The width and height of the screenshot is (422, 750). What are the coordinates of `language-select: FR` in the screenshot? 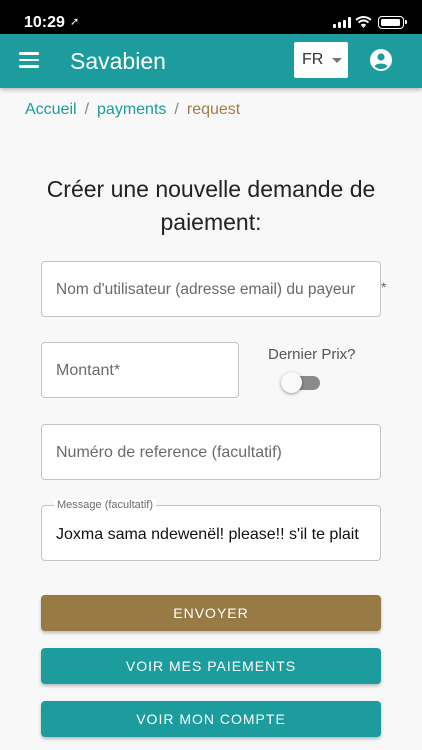 It's located at (321, 60).